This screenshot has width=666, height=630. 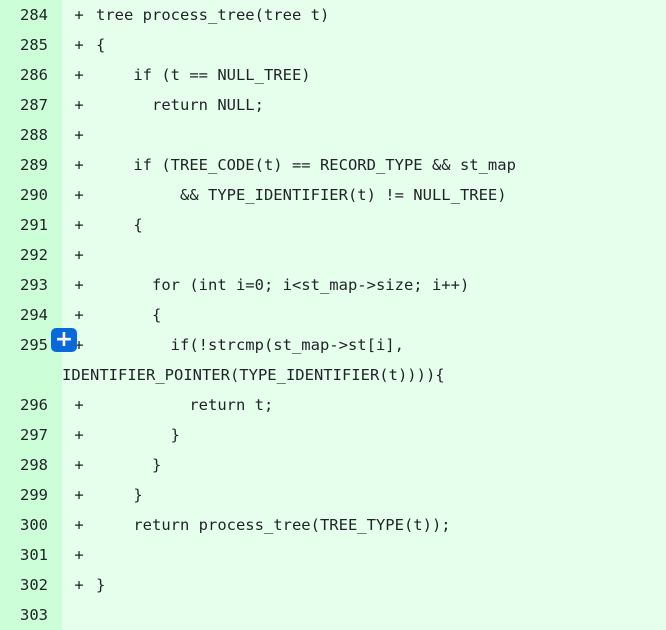 What do you see at coordinates (333, 255) in the screenshot?
I see `diff-line-292: 292 +` at bounding box center [333, 255].